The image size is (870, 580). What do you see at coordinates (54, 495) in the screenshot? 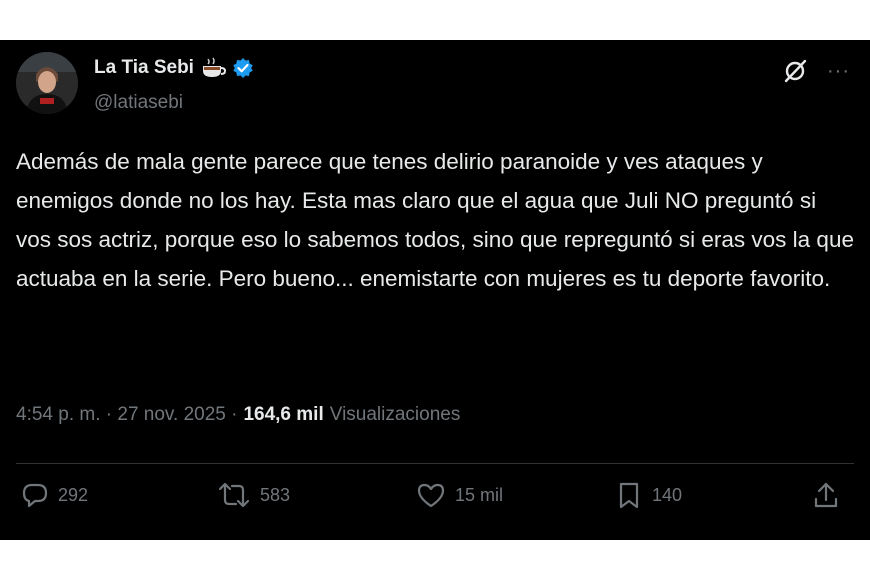
I see `reply-button: 292` at bounding box center [54, 495].